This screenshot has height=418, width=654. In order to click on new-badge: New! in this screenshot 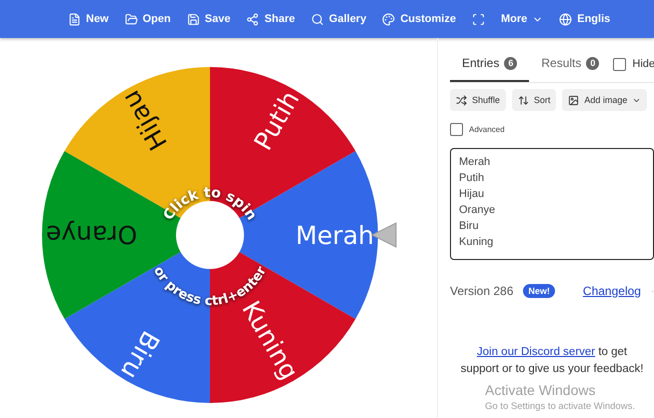, I will do `click(539, 291)`.